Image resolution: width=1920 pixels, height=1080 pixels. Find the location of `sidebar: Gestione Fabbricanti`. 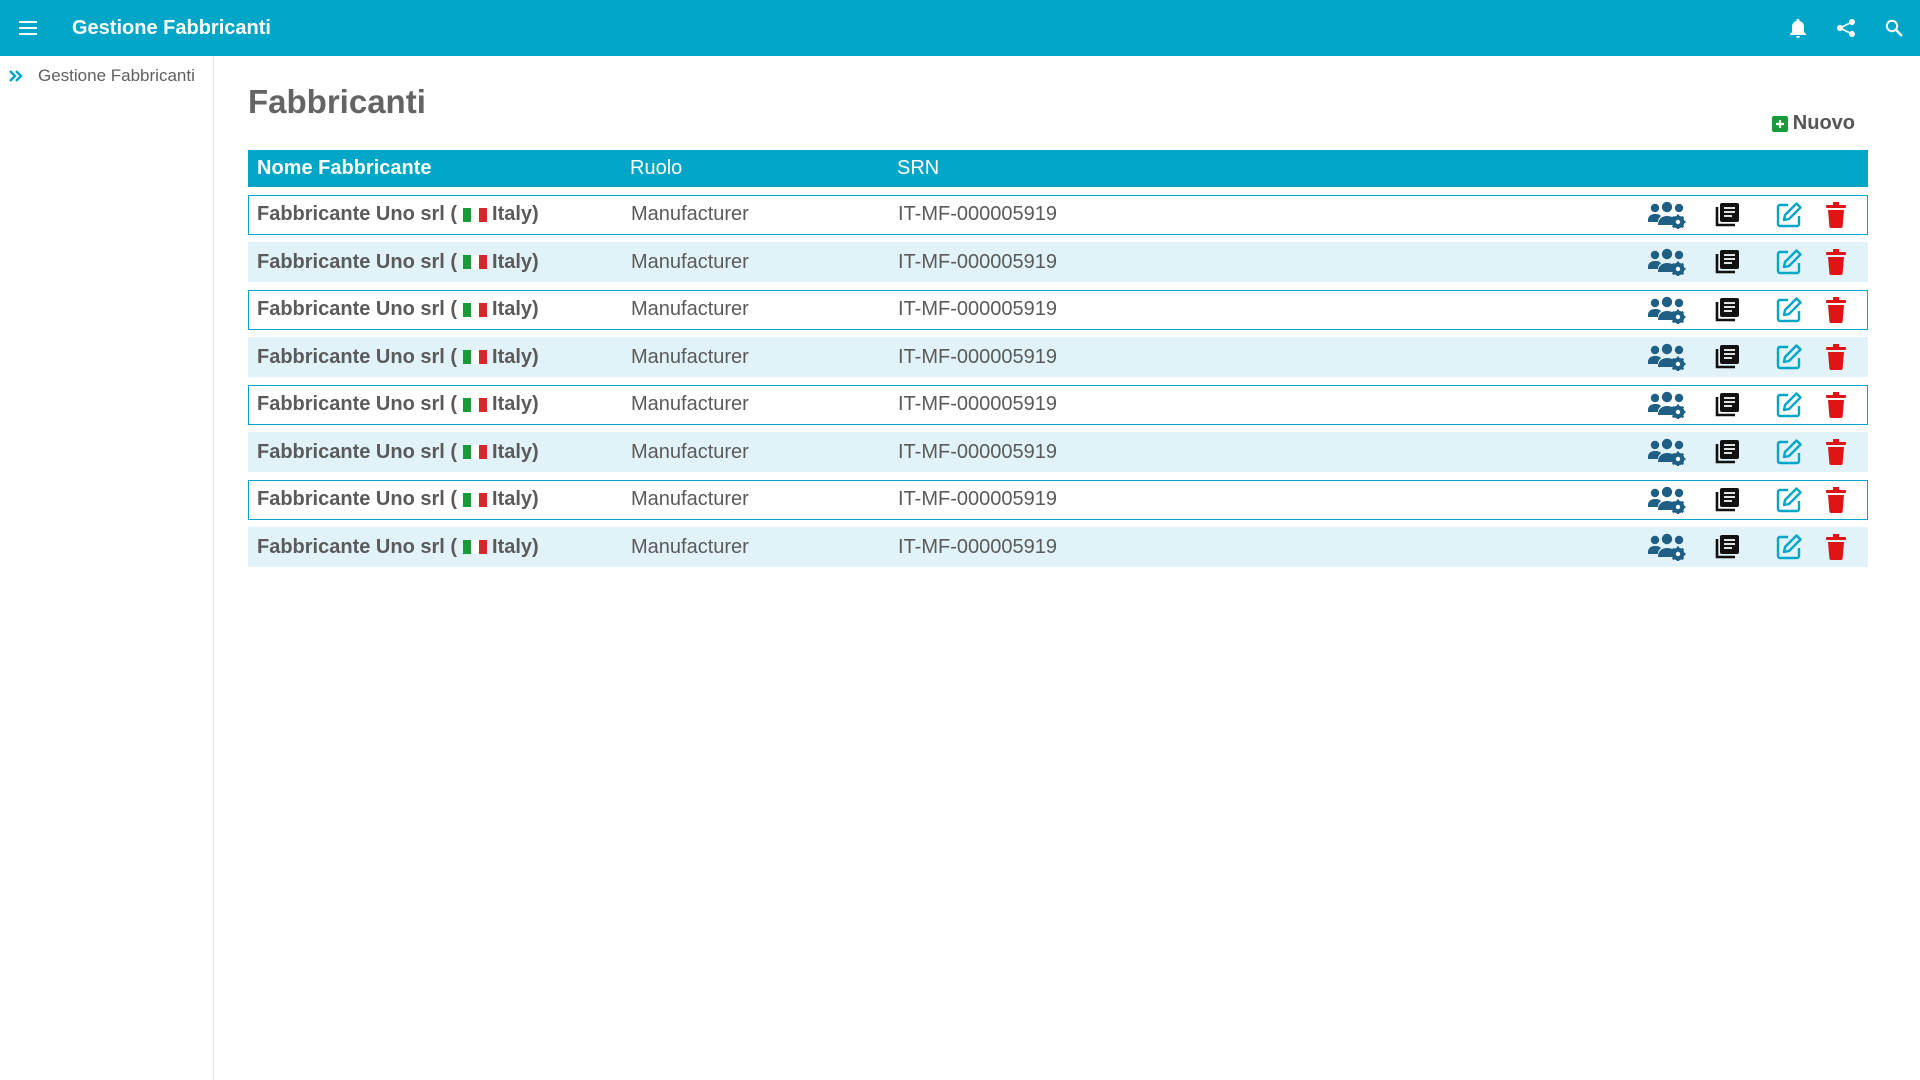

sidebar: Gestione Fabbricanti is located at coordinates (107, 568).